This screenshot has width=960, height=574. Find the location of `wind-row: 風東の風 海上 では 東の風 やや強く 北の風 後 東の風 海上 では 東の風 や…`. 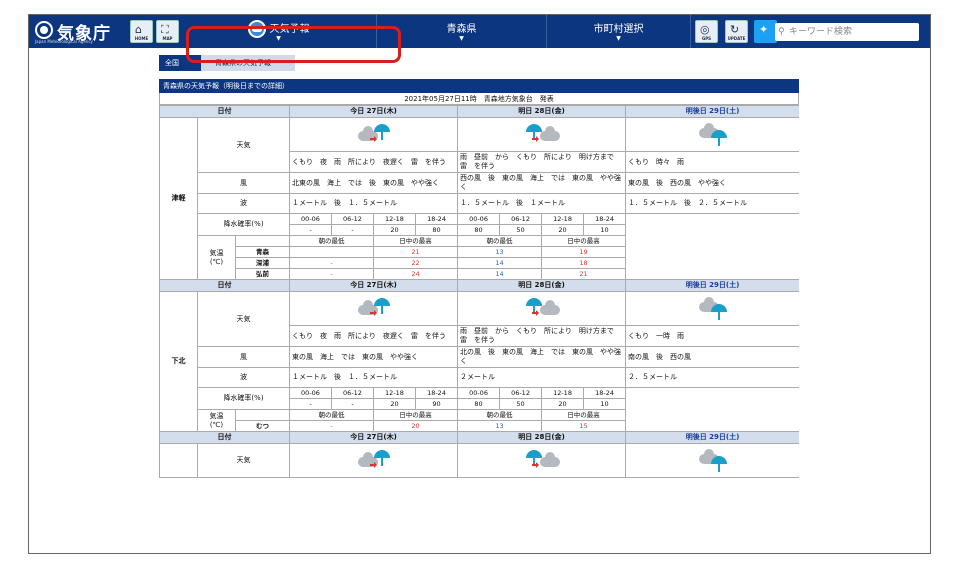

wind-row: 風東の風 海上 では 東の風 やや強く 北の風 後 東の風 海上 では 東の風 や… is located at coordinates (479, 357).